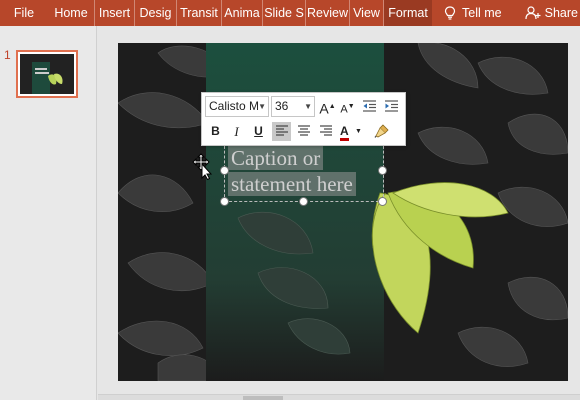  Describe the element at coordinates (115, 13) in the screenshot. I see `tab-insert: Insert` at that location.